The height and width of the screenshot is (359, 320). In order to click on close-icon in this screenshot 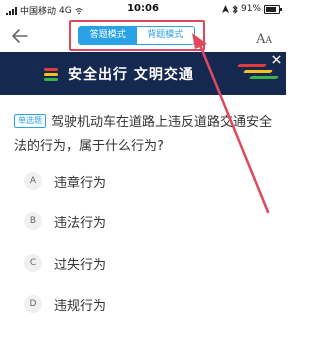, I will do `click(276, 59)`.